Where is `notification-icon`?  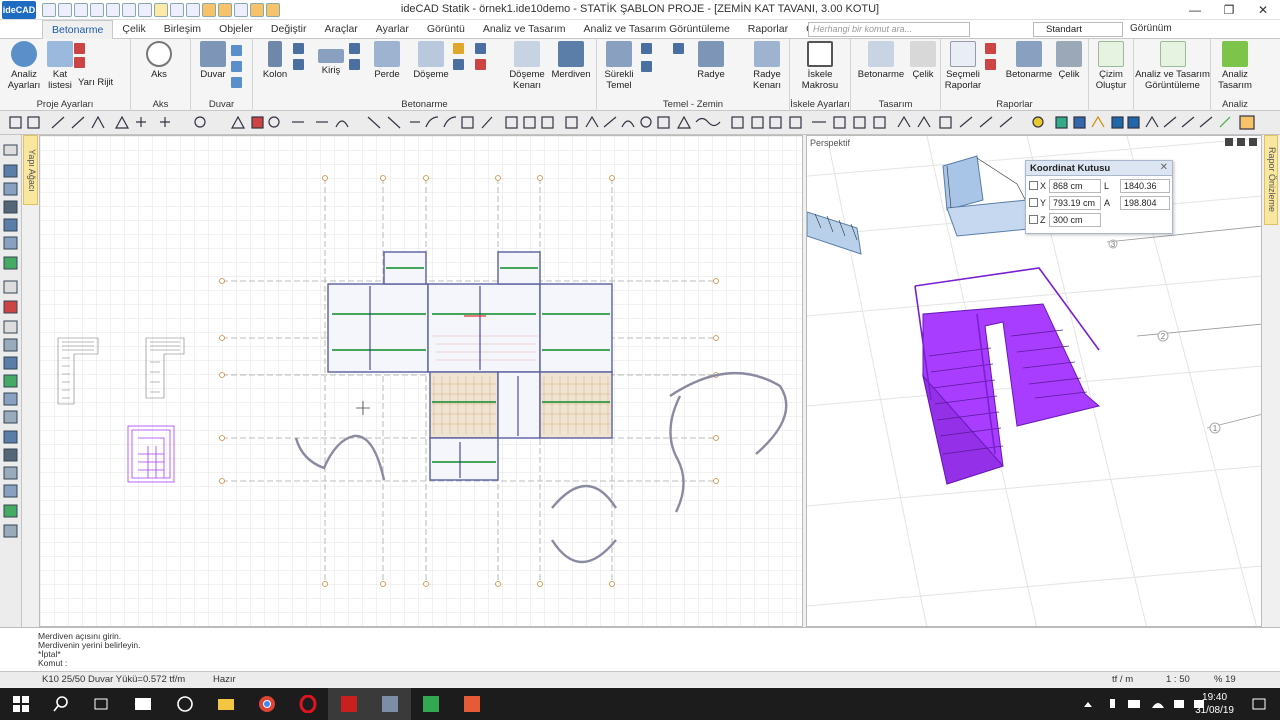 notification-icon is located at coordinates (1259, 704).